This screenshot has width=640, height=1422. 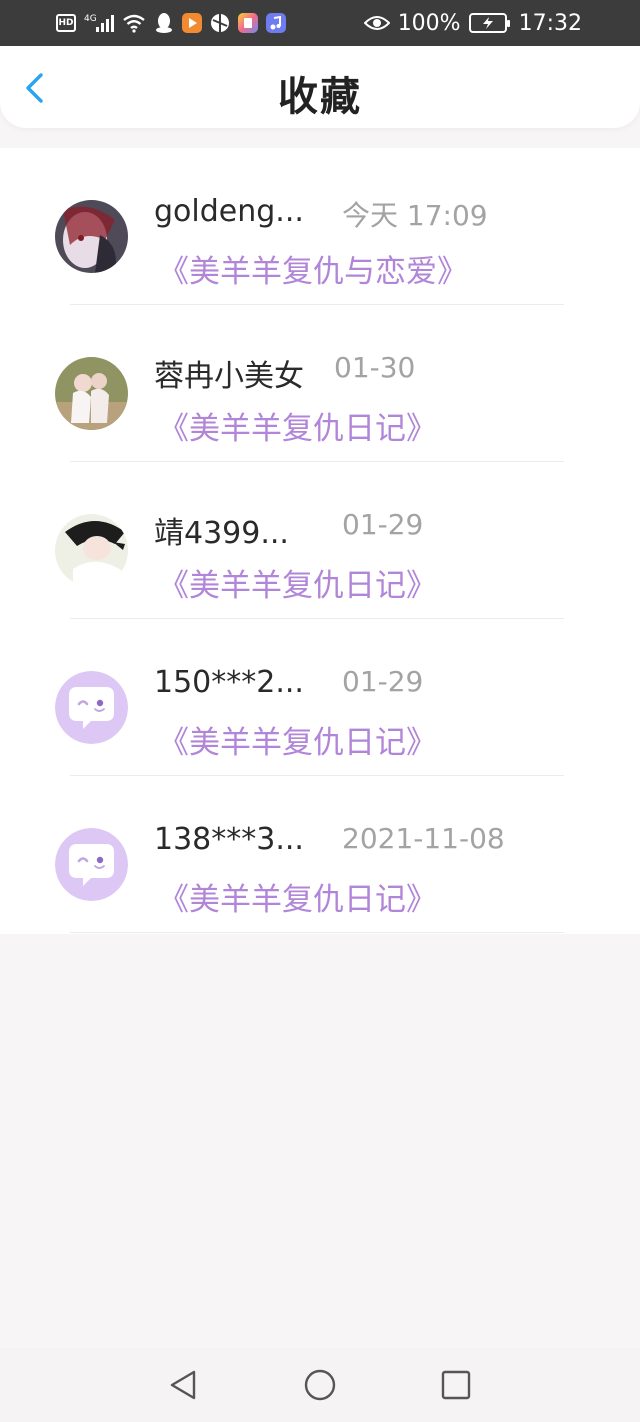 What do you see at coordinates (550, 23) in the screenshot?
I see `clock: 17:32` at bounding box center [550, 23].